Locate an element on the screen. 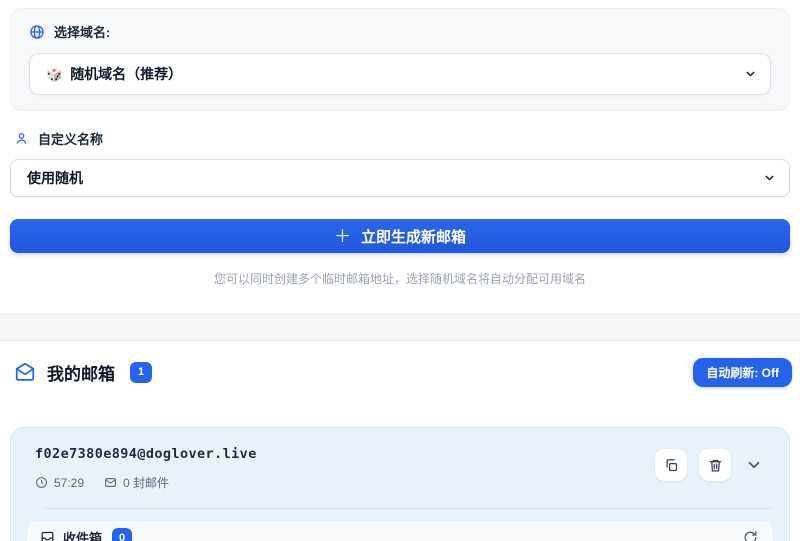  inbox-icon is located at coordinates (47, 536).